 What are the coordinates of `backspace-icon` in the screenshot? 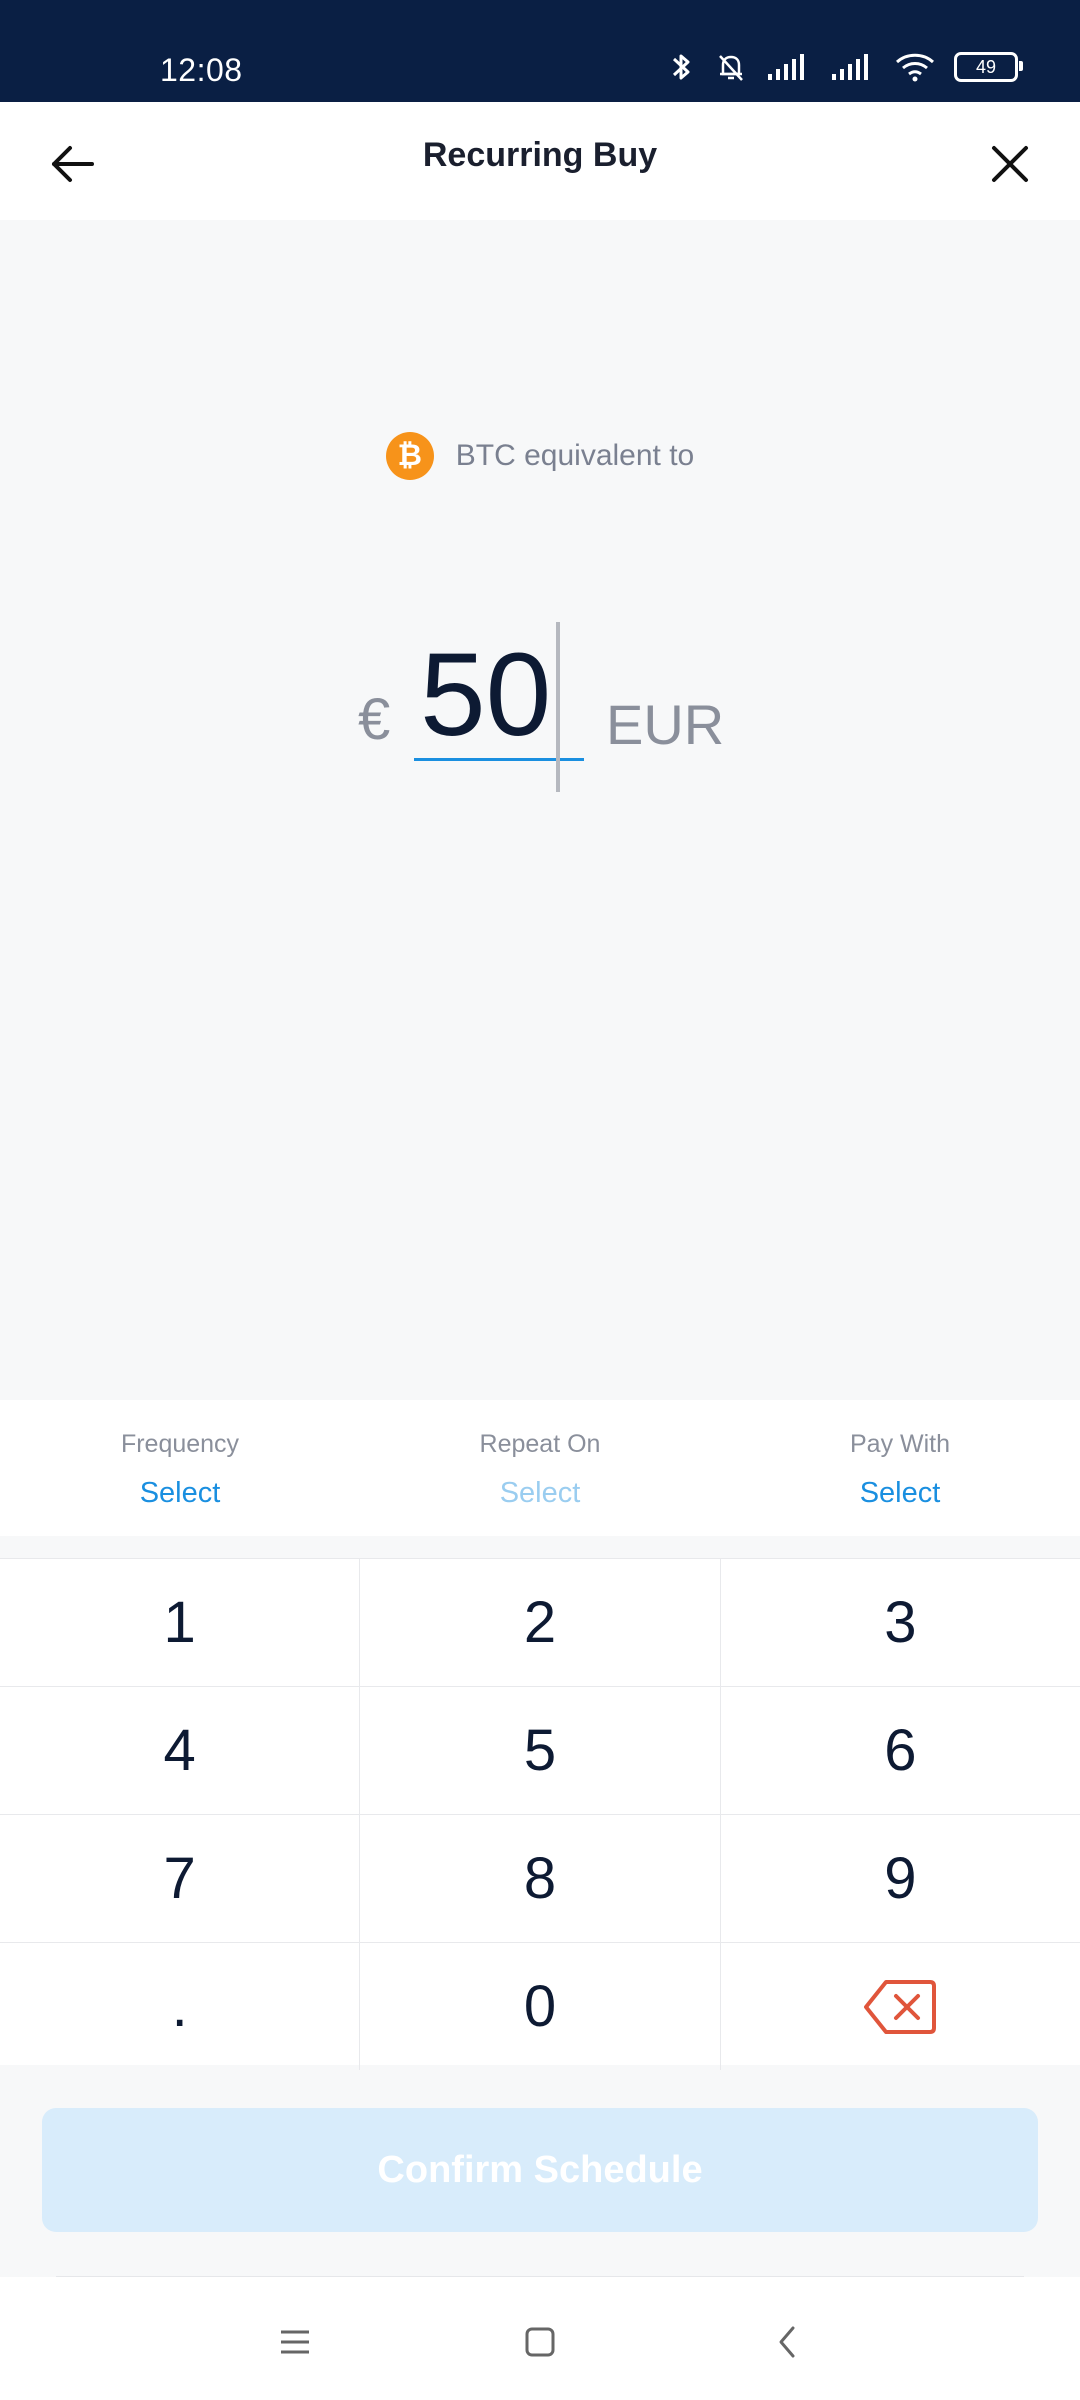 It's located at (900, 2006).